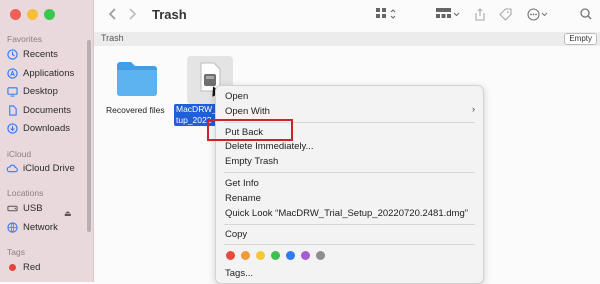 The image size is (600, 284). Describe the element at coordinates (243, 198) in the screenshot. I see `menu-item-rename: Rename` at that location.